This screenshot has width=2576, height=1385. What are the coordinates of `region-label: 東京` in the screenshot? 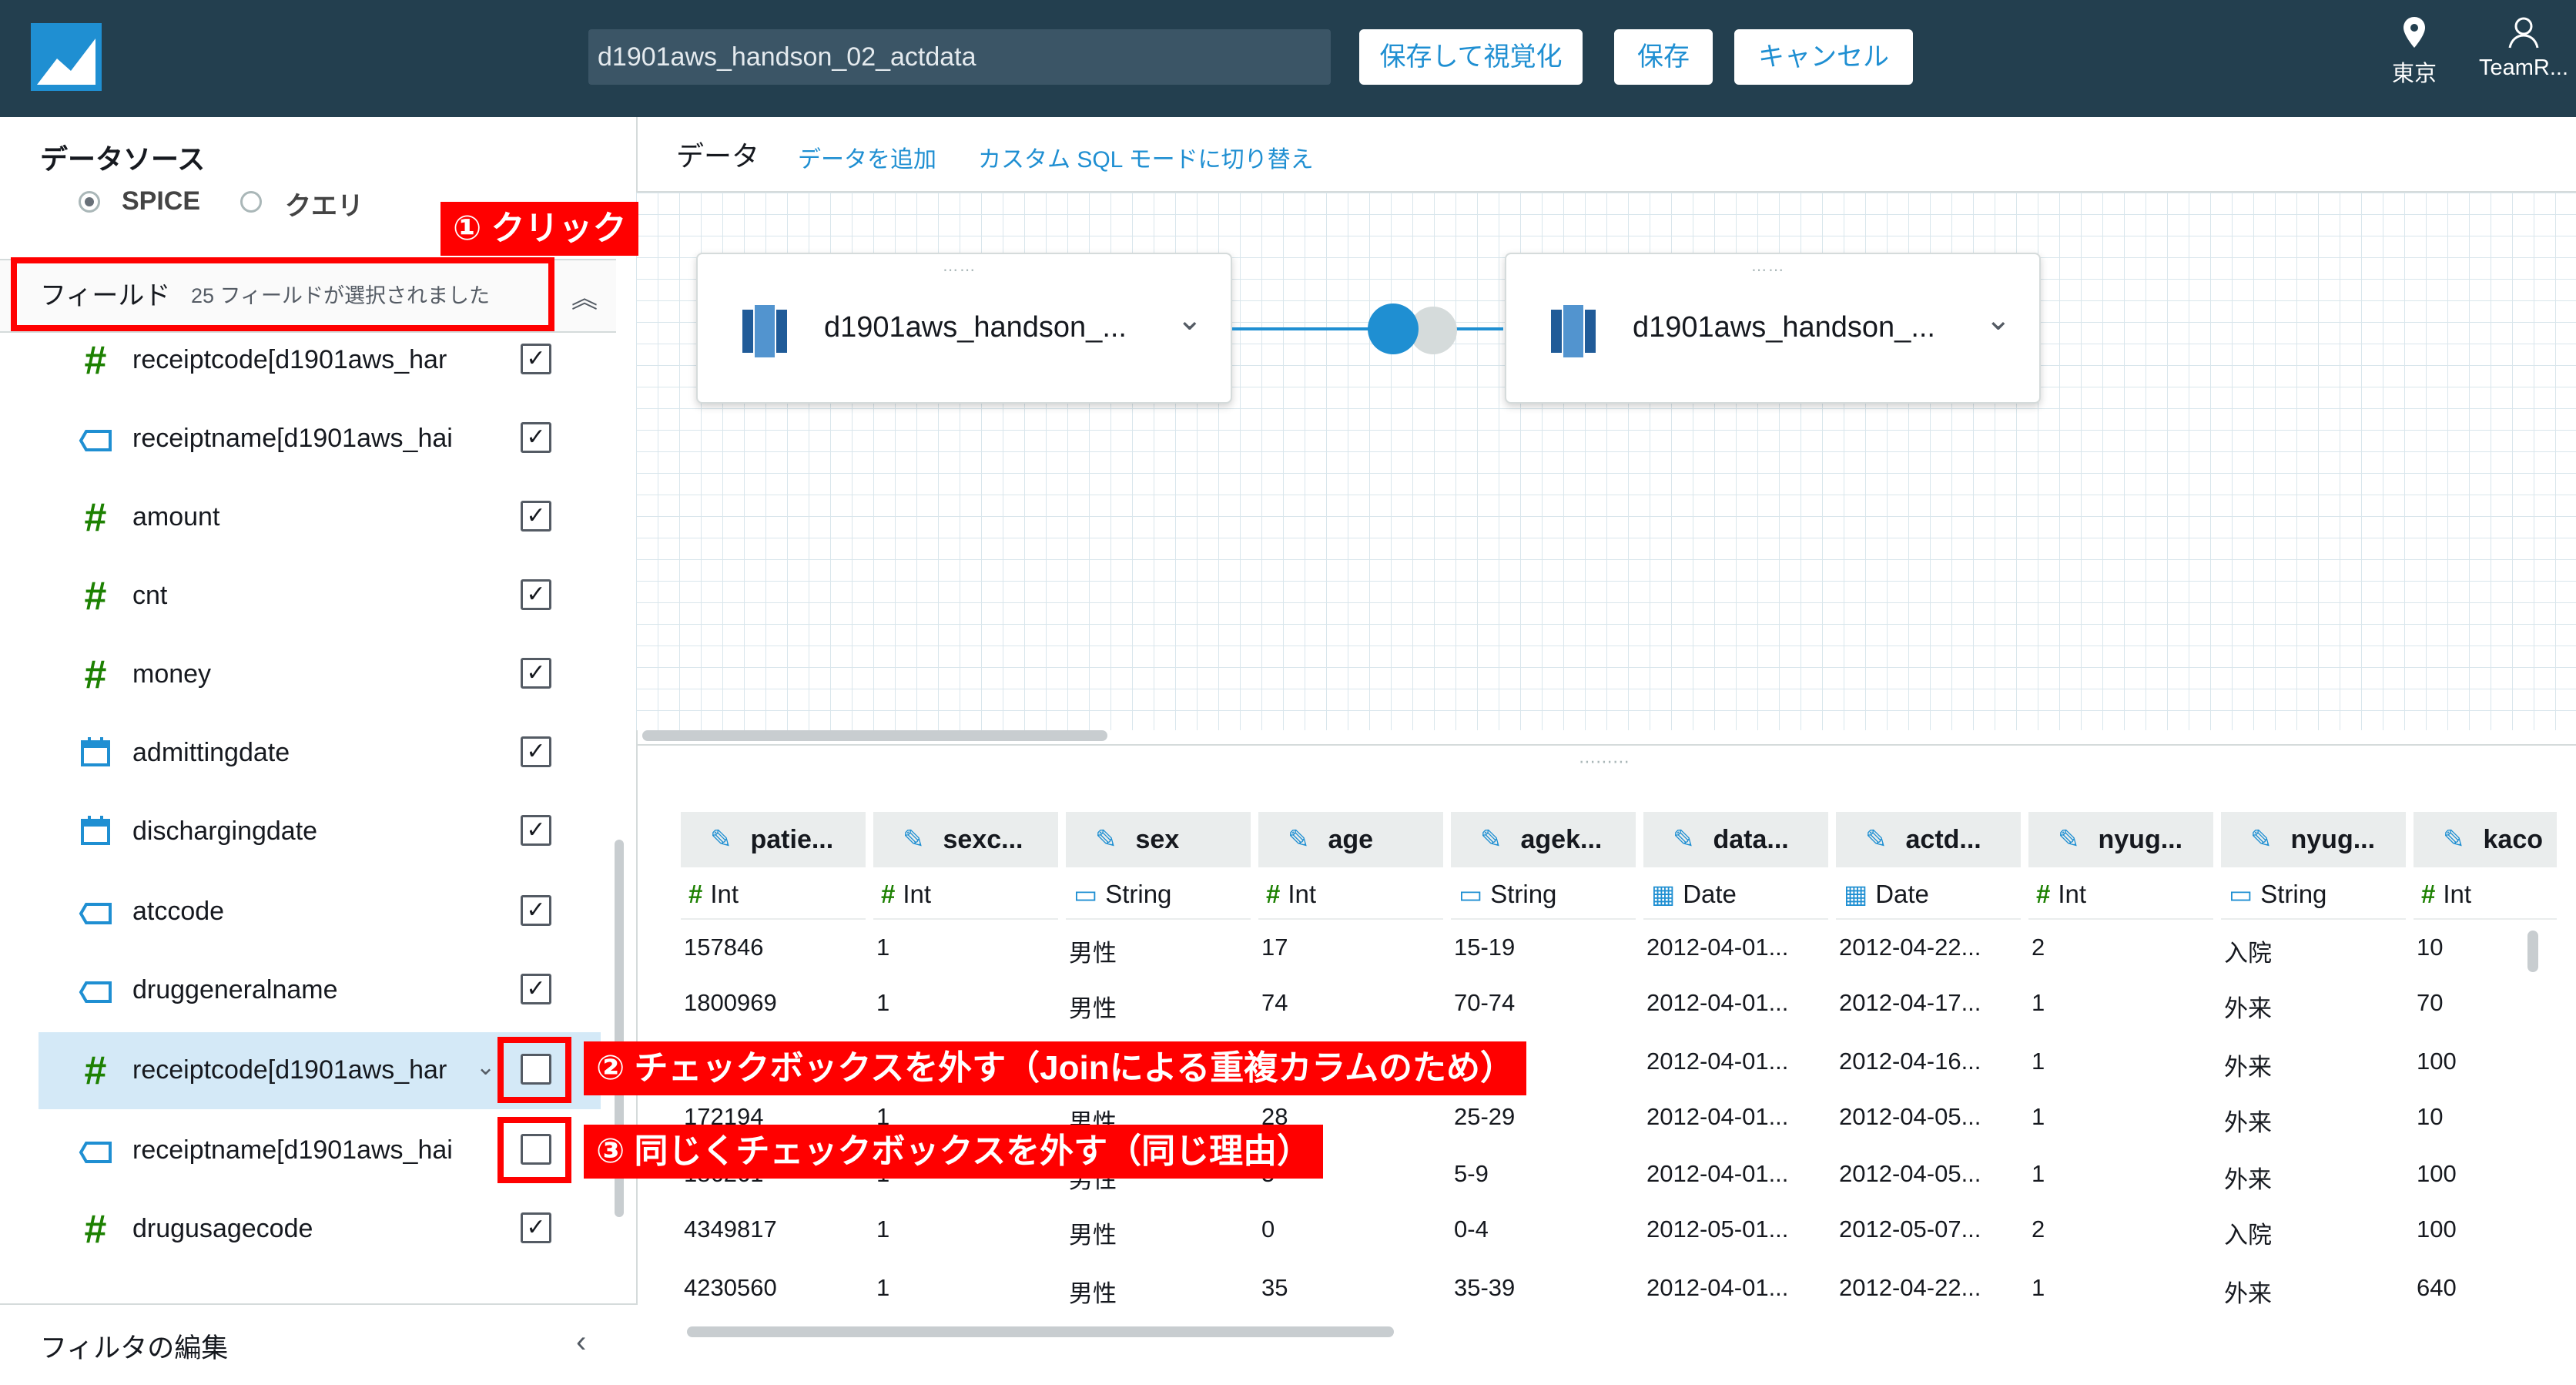 It's located at (2414, 74).